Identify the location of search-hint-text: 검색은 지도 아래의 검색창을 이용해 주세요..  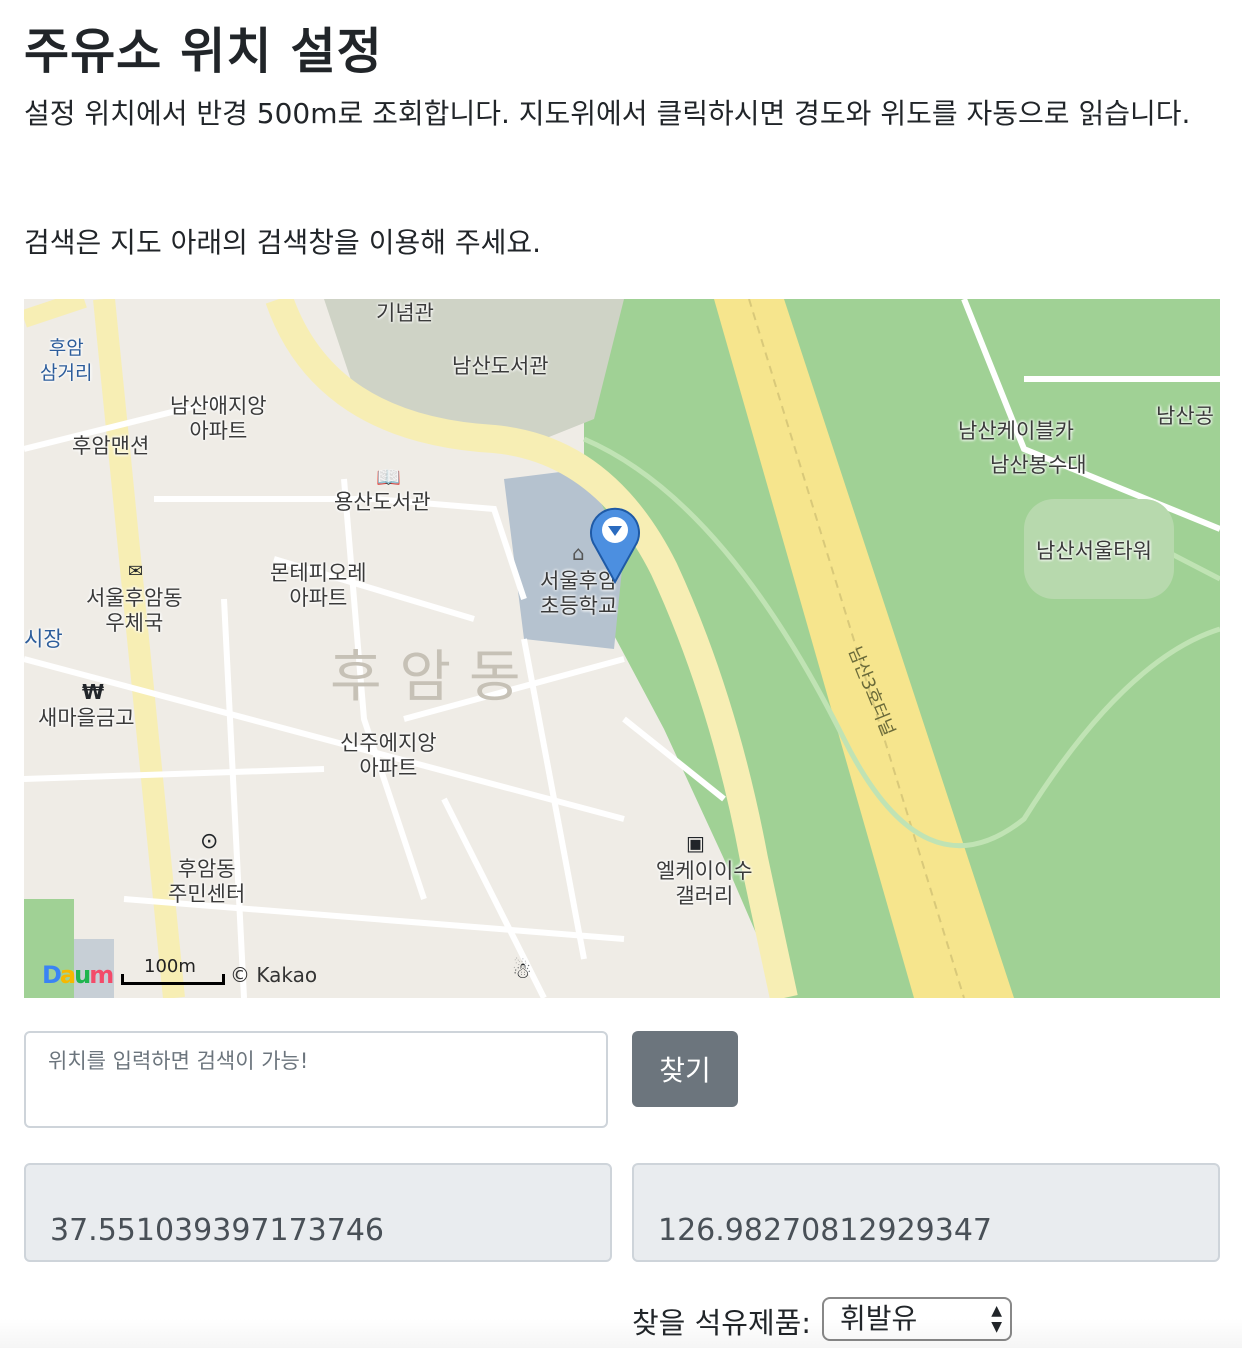
(283, 242).